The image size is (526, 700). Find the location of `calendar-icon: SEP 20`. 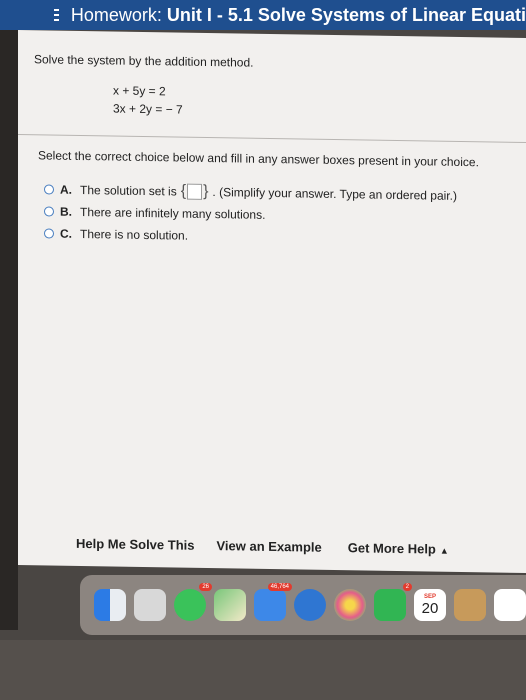

calendar-icon: SEP 20 is located at coordinates (430, 605).